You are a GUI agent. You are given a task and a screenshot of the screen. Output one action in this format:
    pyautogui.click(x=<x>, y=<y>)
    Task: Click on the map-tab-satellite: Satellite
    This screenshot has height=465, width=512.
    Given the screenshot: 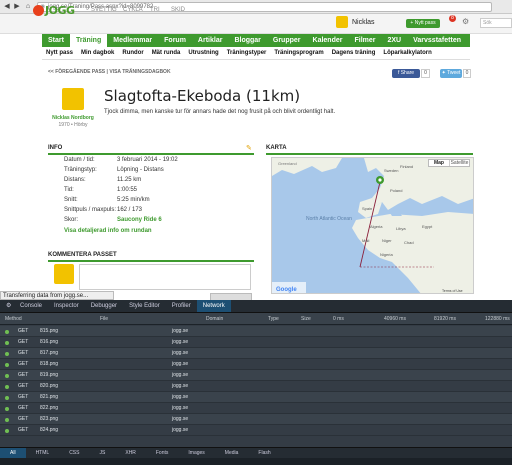 What is the action you would take?
    pyautogui.click(x=458, y=163)
    